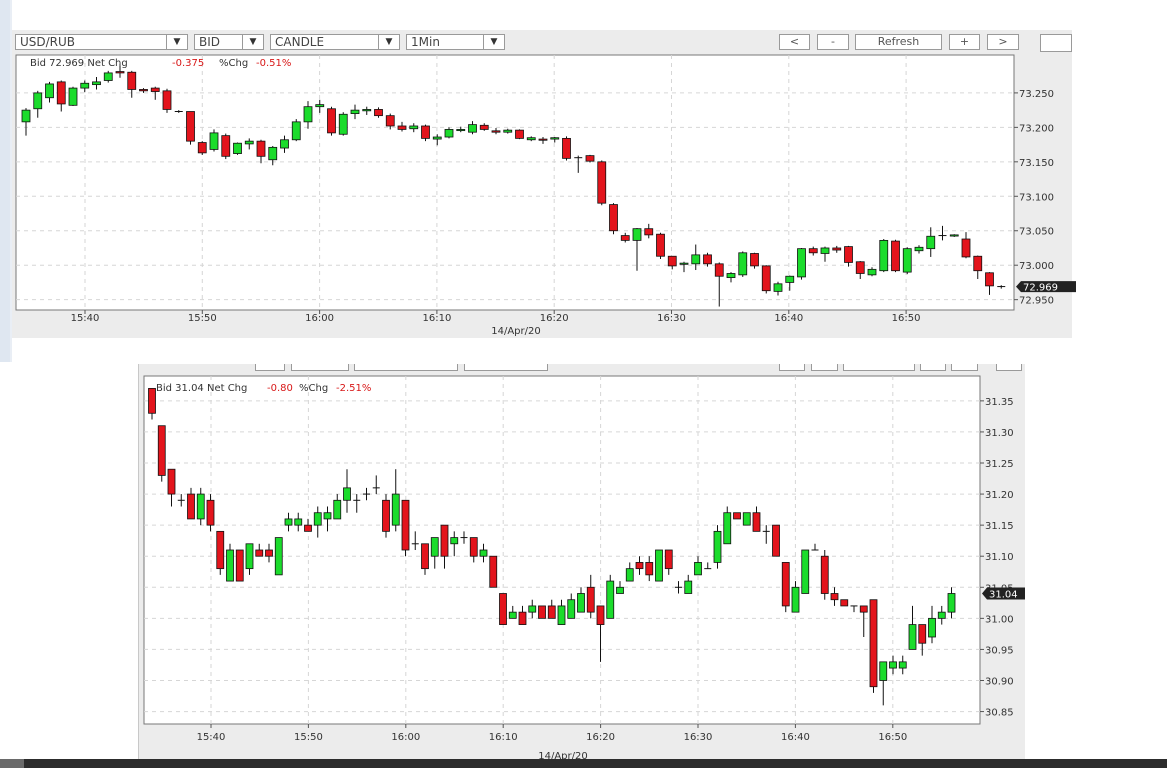  I want to click on x-tick-label: 16:10, so click(503, 737).